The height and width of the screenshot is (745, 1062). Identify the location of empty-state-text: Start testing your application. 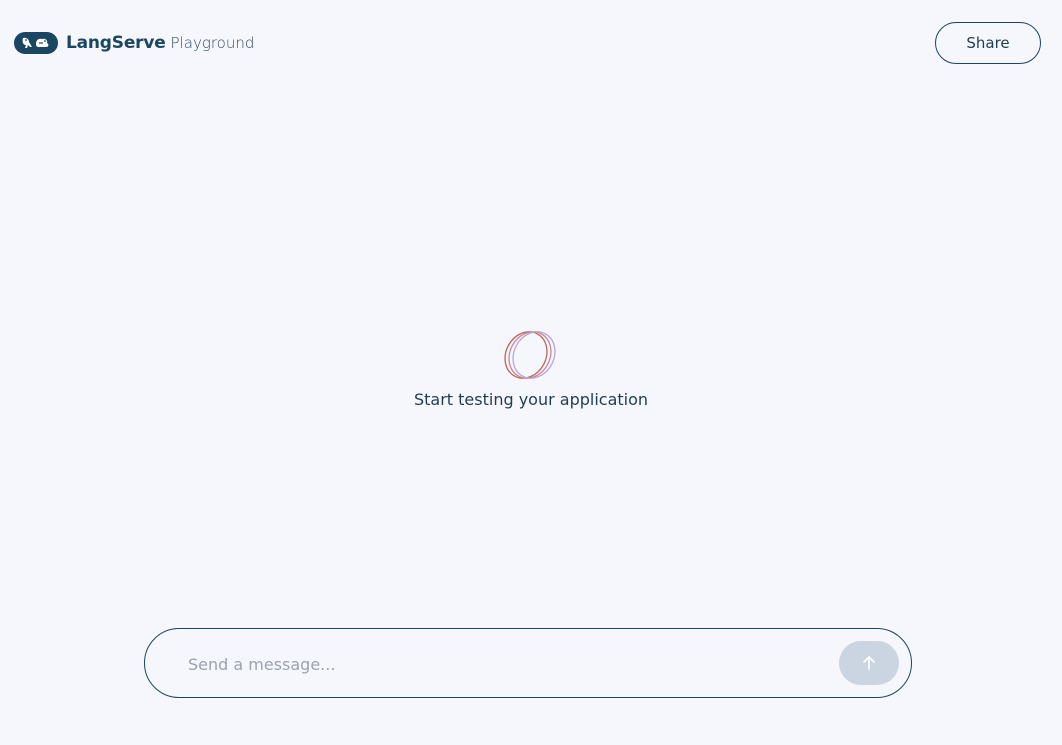
(531, 399).